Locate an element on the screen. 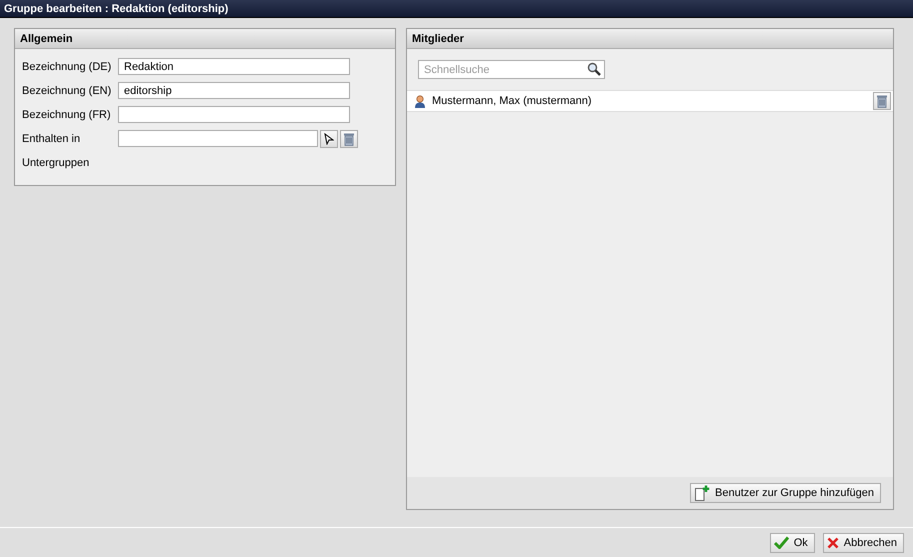 The height and width of the screenshot is (557, 913). field-label: Bezeichnung (EN) is located at coordinates (67, 90).